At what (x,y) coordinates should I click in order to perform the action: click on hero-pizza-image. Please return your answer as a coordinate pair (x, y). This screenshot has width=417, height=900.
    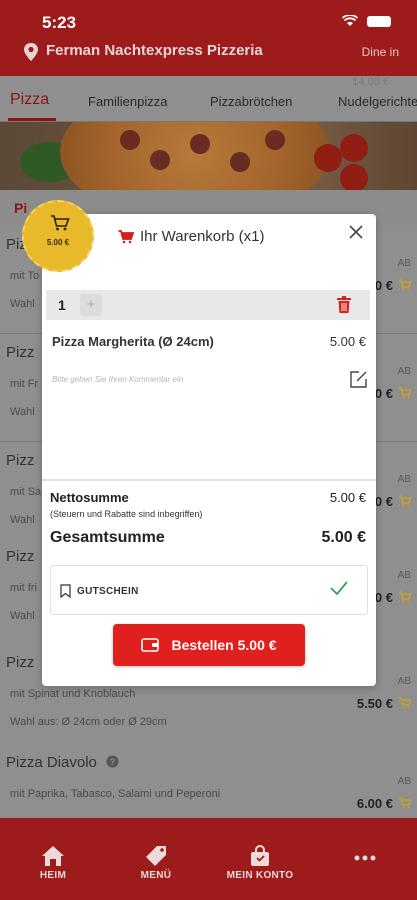
    Looking at the image, I should click on (208, 156).